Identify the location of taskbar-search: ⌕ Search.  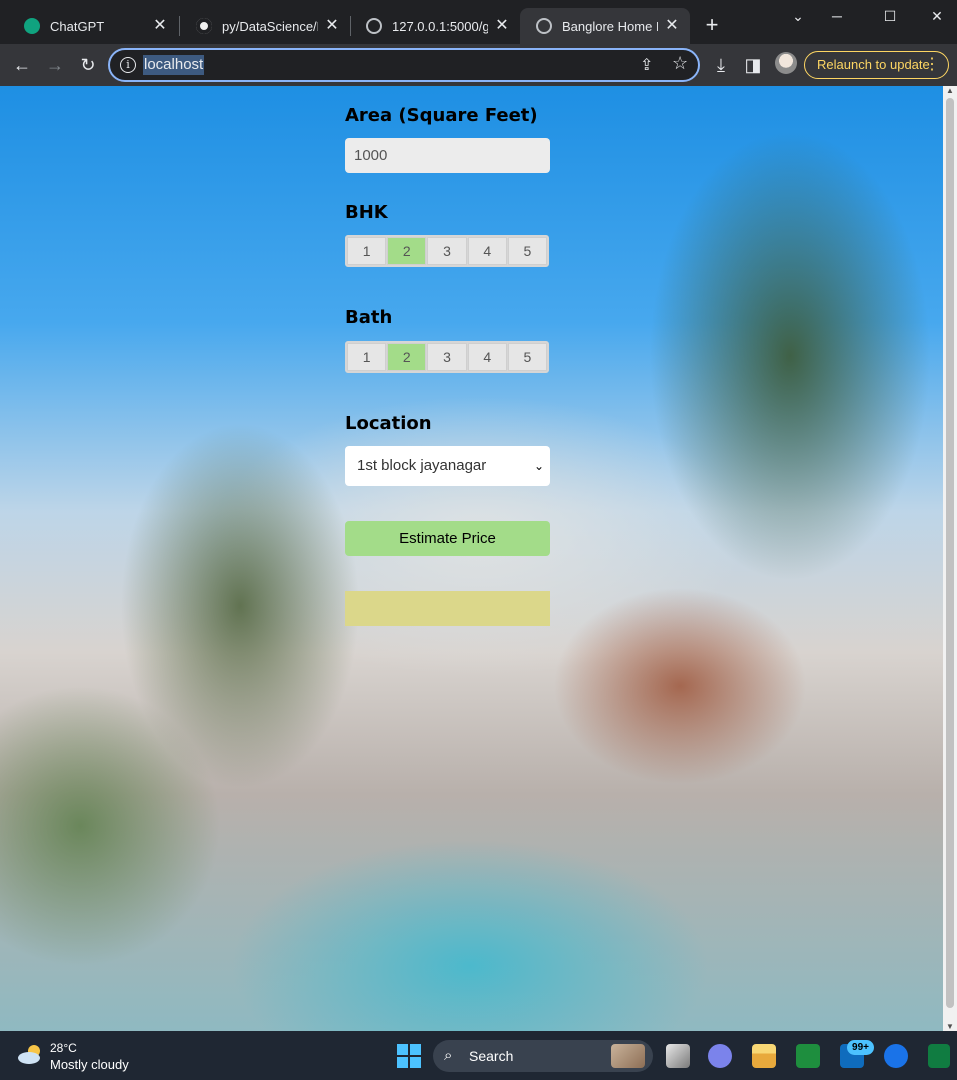
(543, 1056).